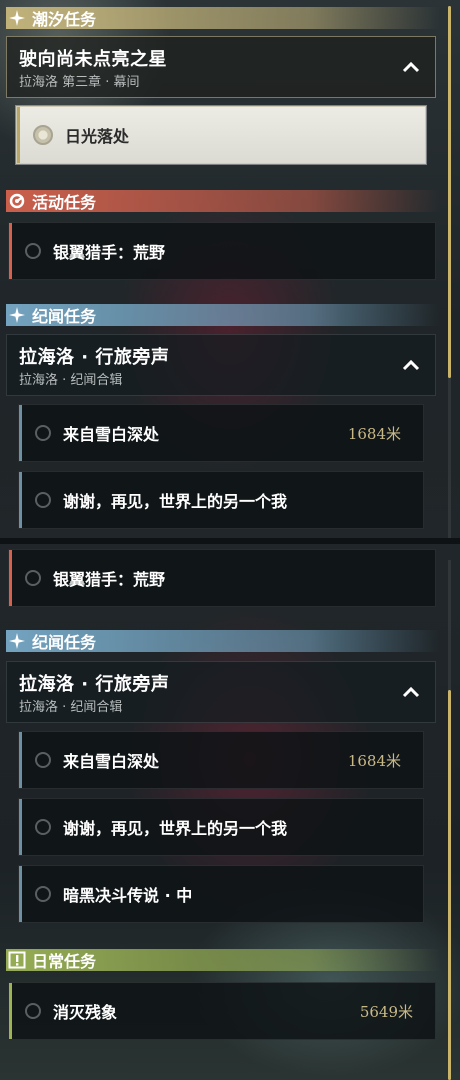 The width and height of the screenshot is (460, 1080). I want to click on chapter-title: 驶向尚未点亮之星, so click(93, 59).